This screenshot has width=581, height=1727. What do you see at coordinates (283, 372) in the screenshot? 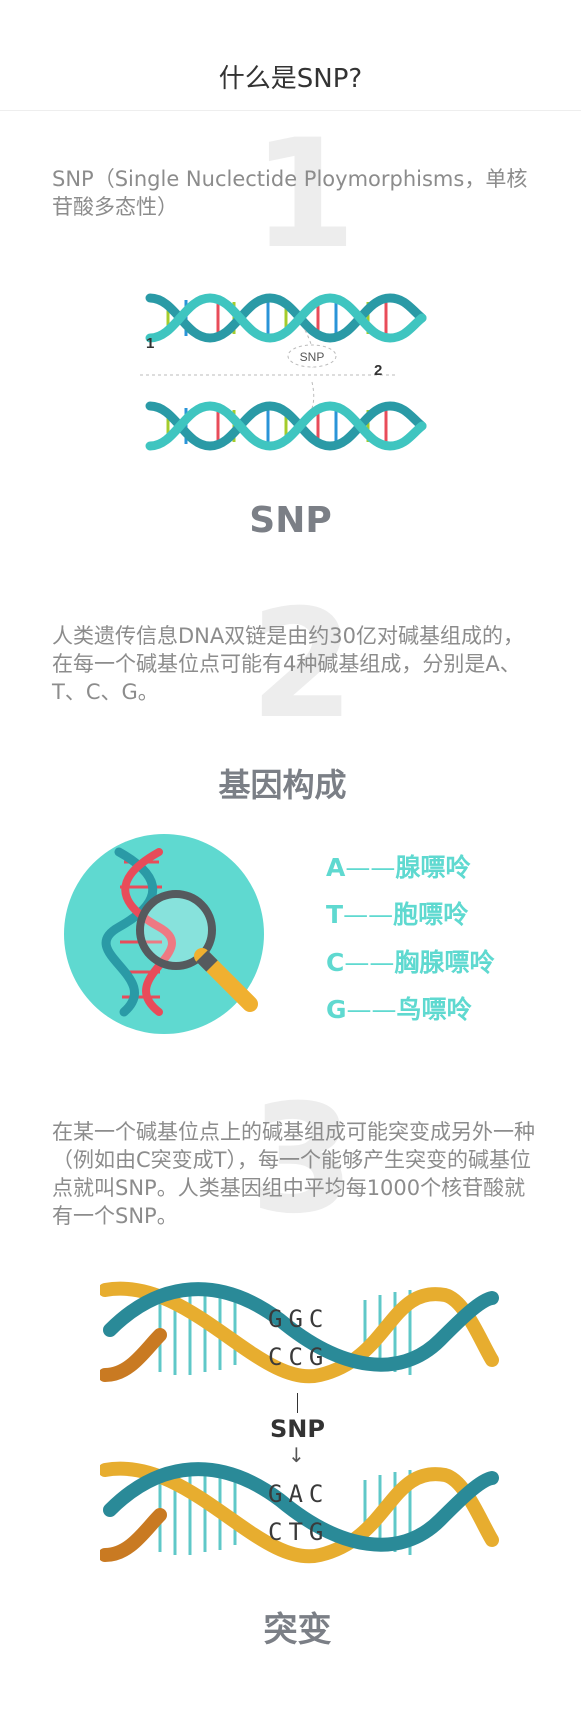
I see `dna-snp-diagram: SNP 1 2` at bounding box center [283, 372].